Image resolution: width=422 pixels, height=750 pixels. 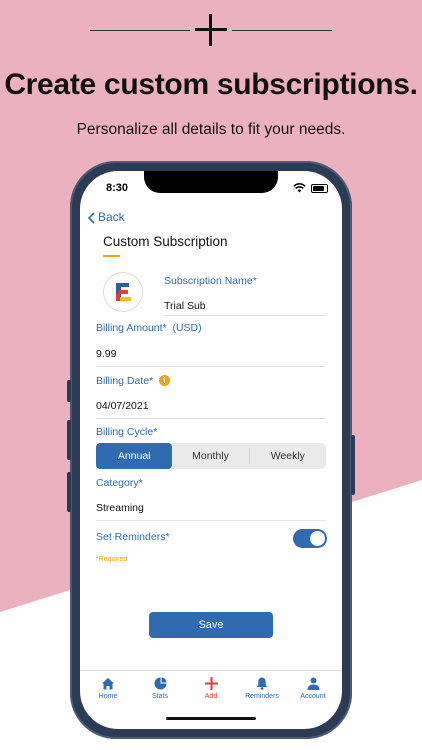 What do you see at coordinates (134, 456) in the screenshot?
I see `cycle-option-annual: Annual` at bounding box center [134, 456].